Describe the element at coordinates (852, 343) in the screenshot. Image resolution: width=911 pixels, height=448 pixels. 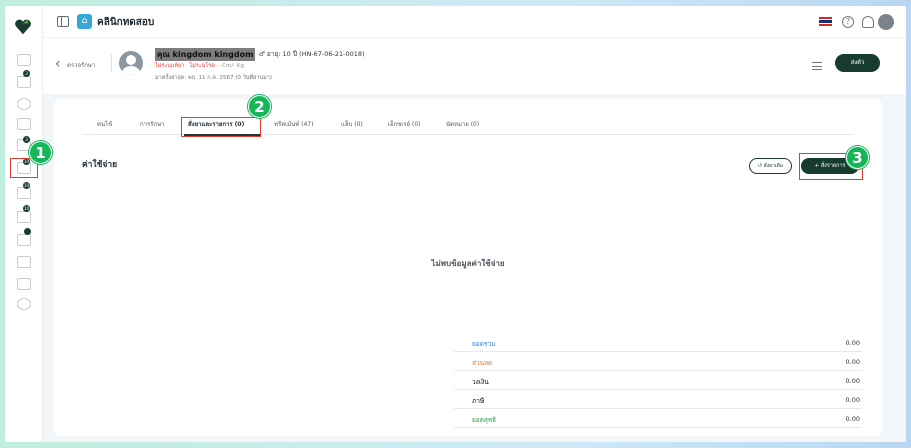
I see `total-value: 0.00` at that location.